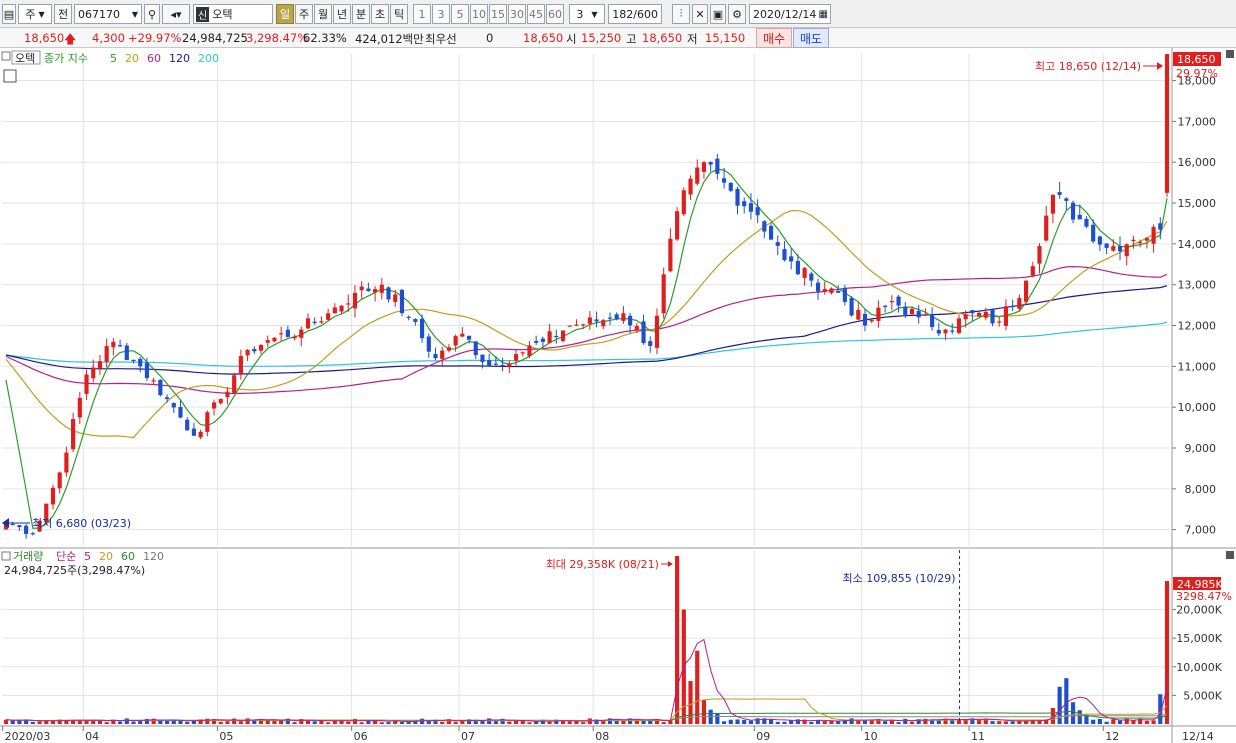 Image resolution: width=1236 pixels, height=743 pixels. I want to click on prev-button: 전, so click(63, 14).